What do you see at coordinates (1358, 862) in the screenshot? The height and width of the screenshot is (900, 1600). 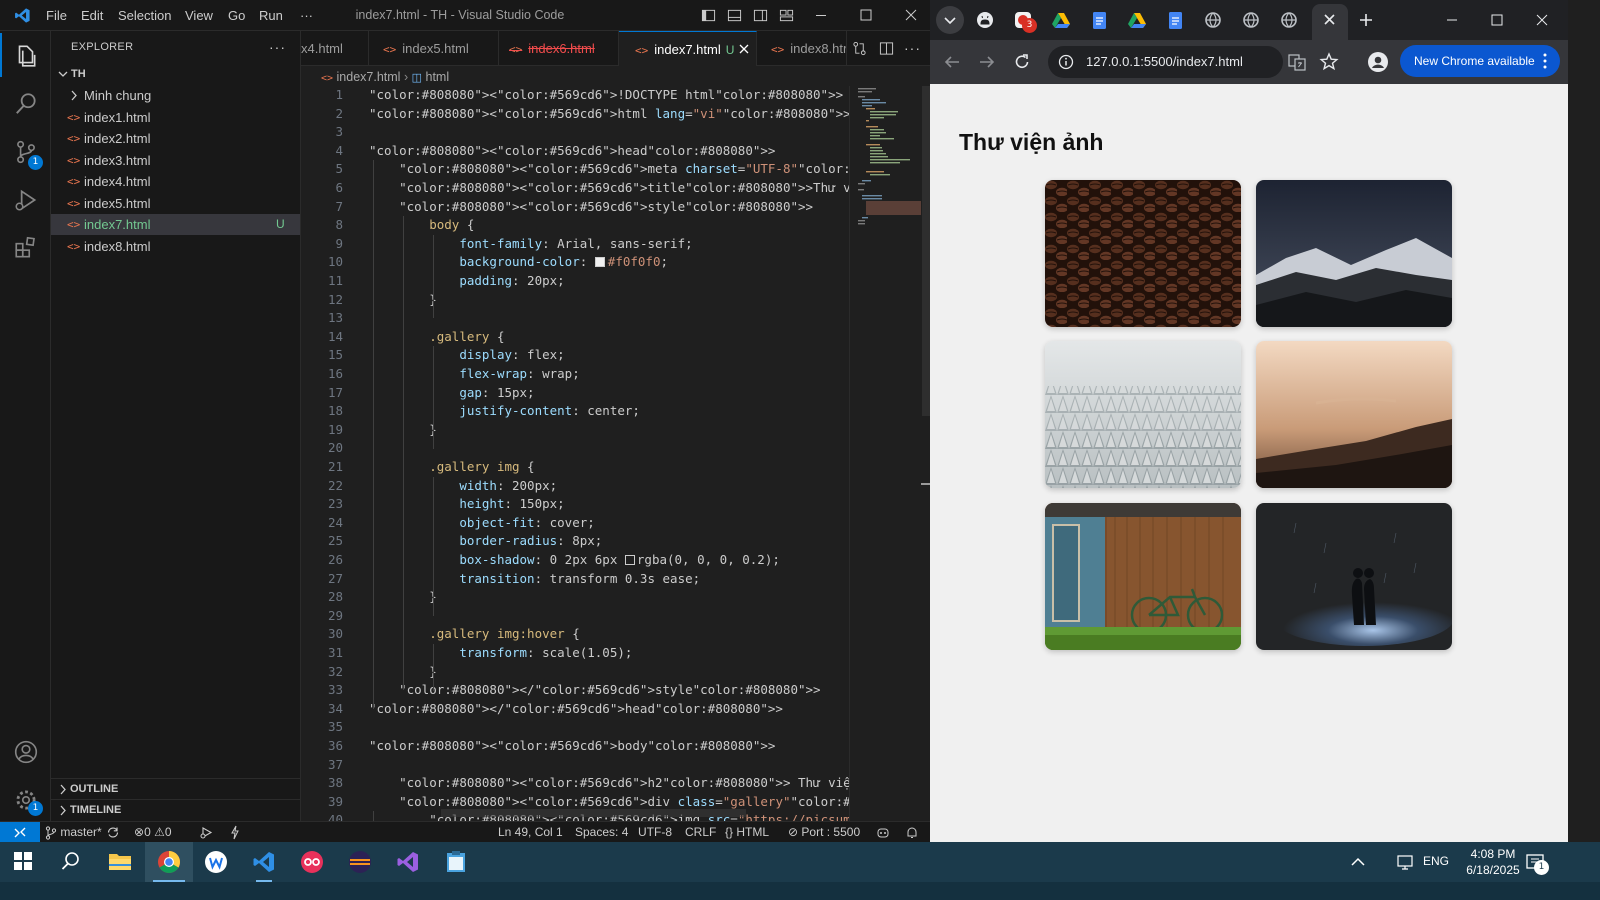 I see `tray-expand-icon` at bounding box center [1358, 862].